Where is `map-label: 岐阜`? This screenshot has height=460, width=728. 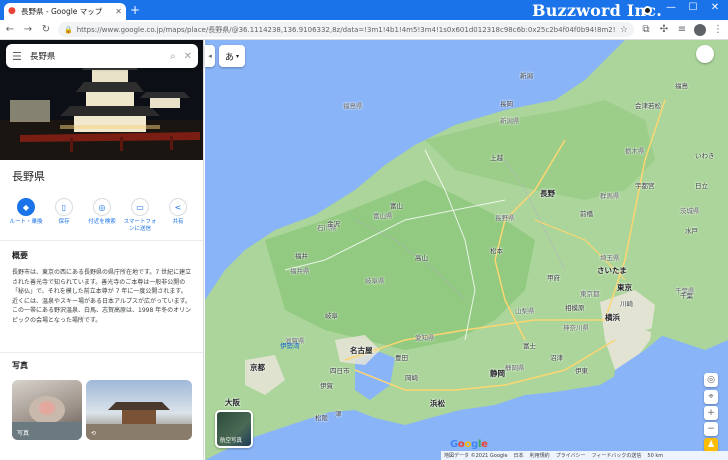
map-label: 岐阜 is located at coordinates (331, 316).